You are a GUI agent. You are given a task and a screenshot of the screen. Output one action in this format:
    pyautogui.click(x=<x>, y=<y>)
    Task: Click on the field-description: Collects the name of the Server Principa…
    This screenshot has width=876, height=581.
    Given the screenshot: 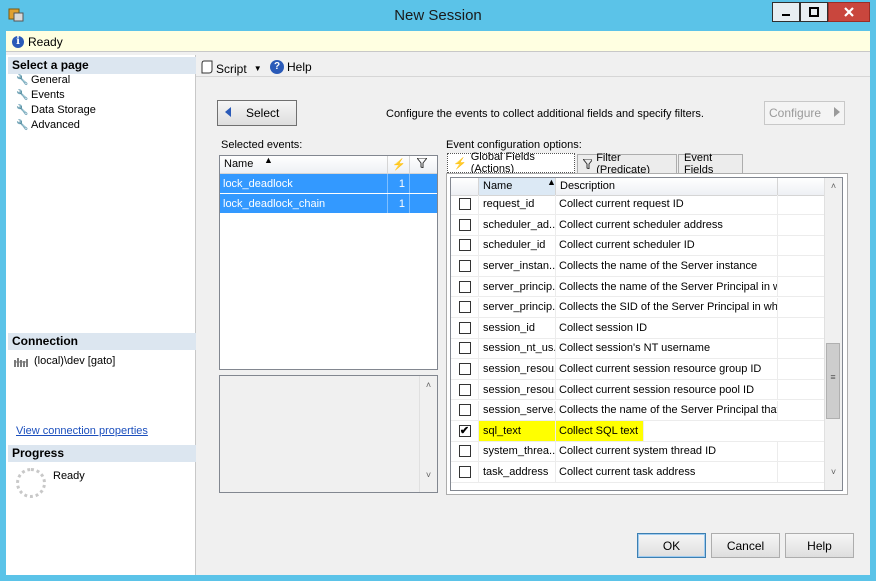 What is the action you would take?
    pyautogui.click(x=667, y=286)
    